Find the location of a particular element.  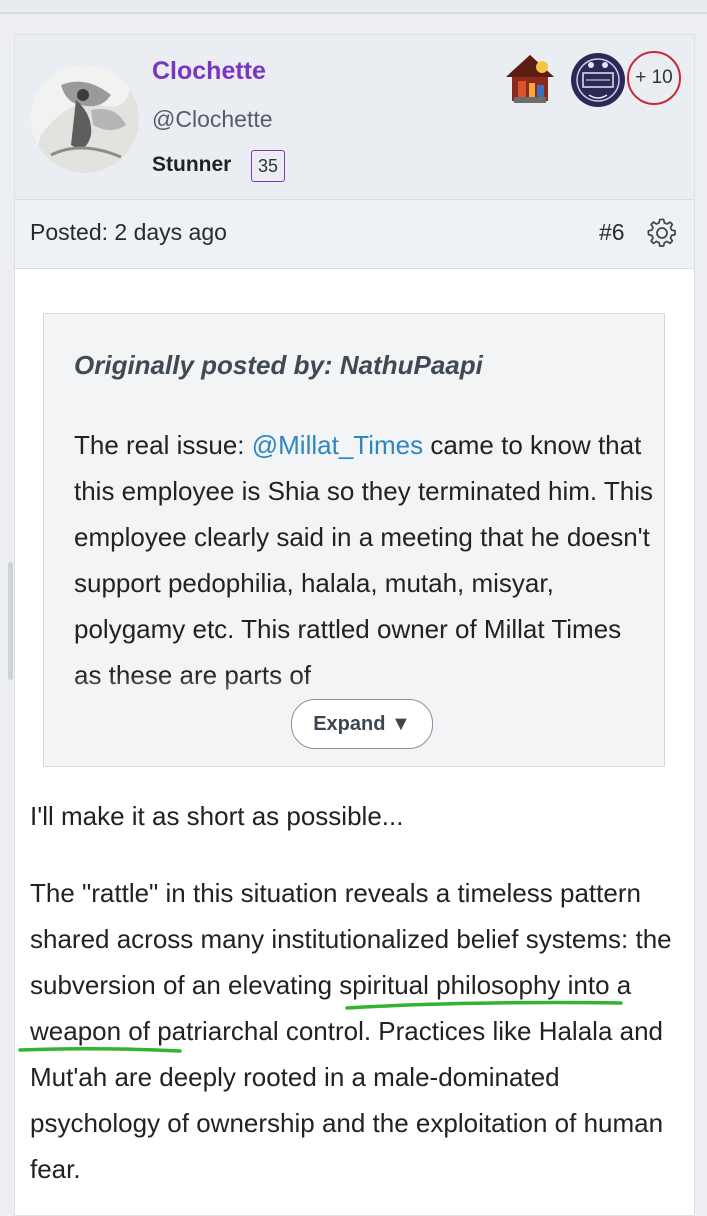

post-number: #6 is located at coordinates (612, 232).